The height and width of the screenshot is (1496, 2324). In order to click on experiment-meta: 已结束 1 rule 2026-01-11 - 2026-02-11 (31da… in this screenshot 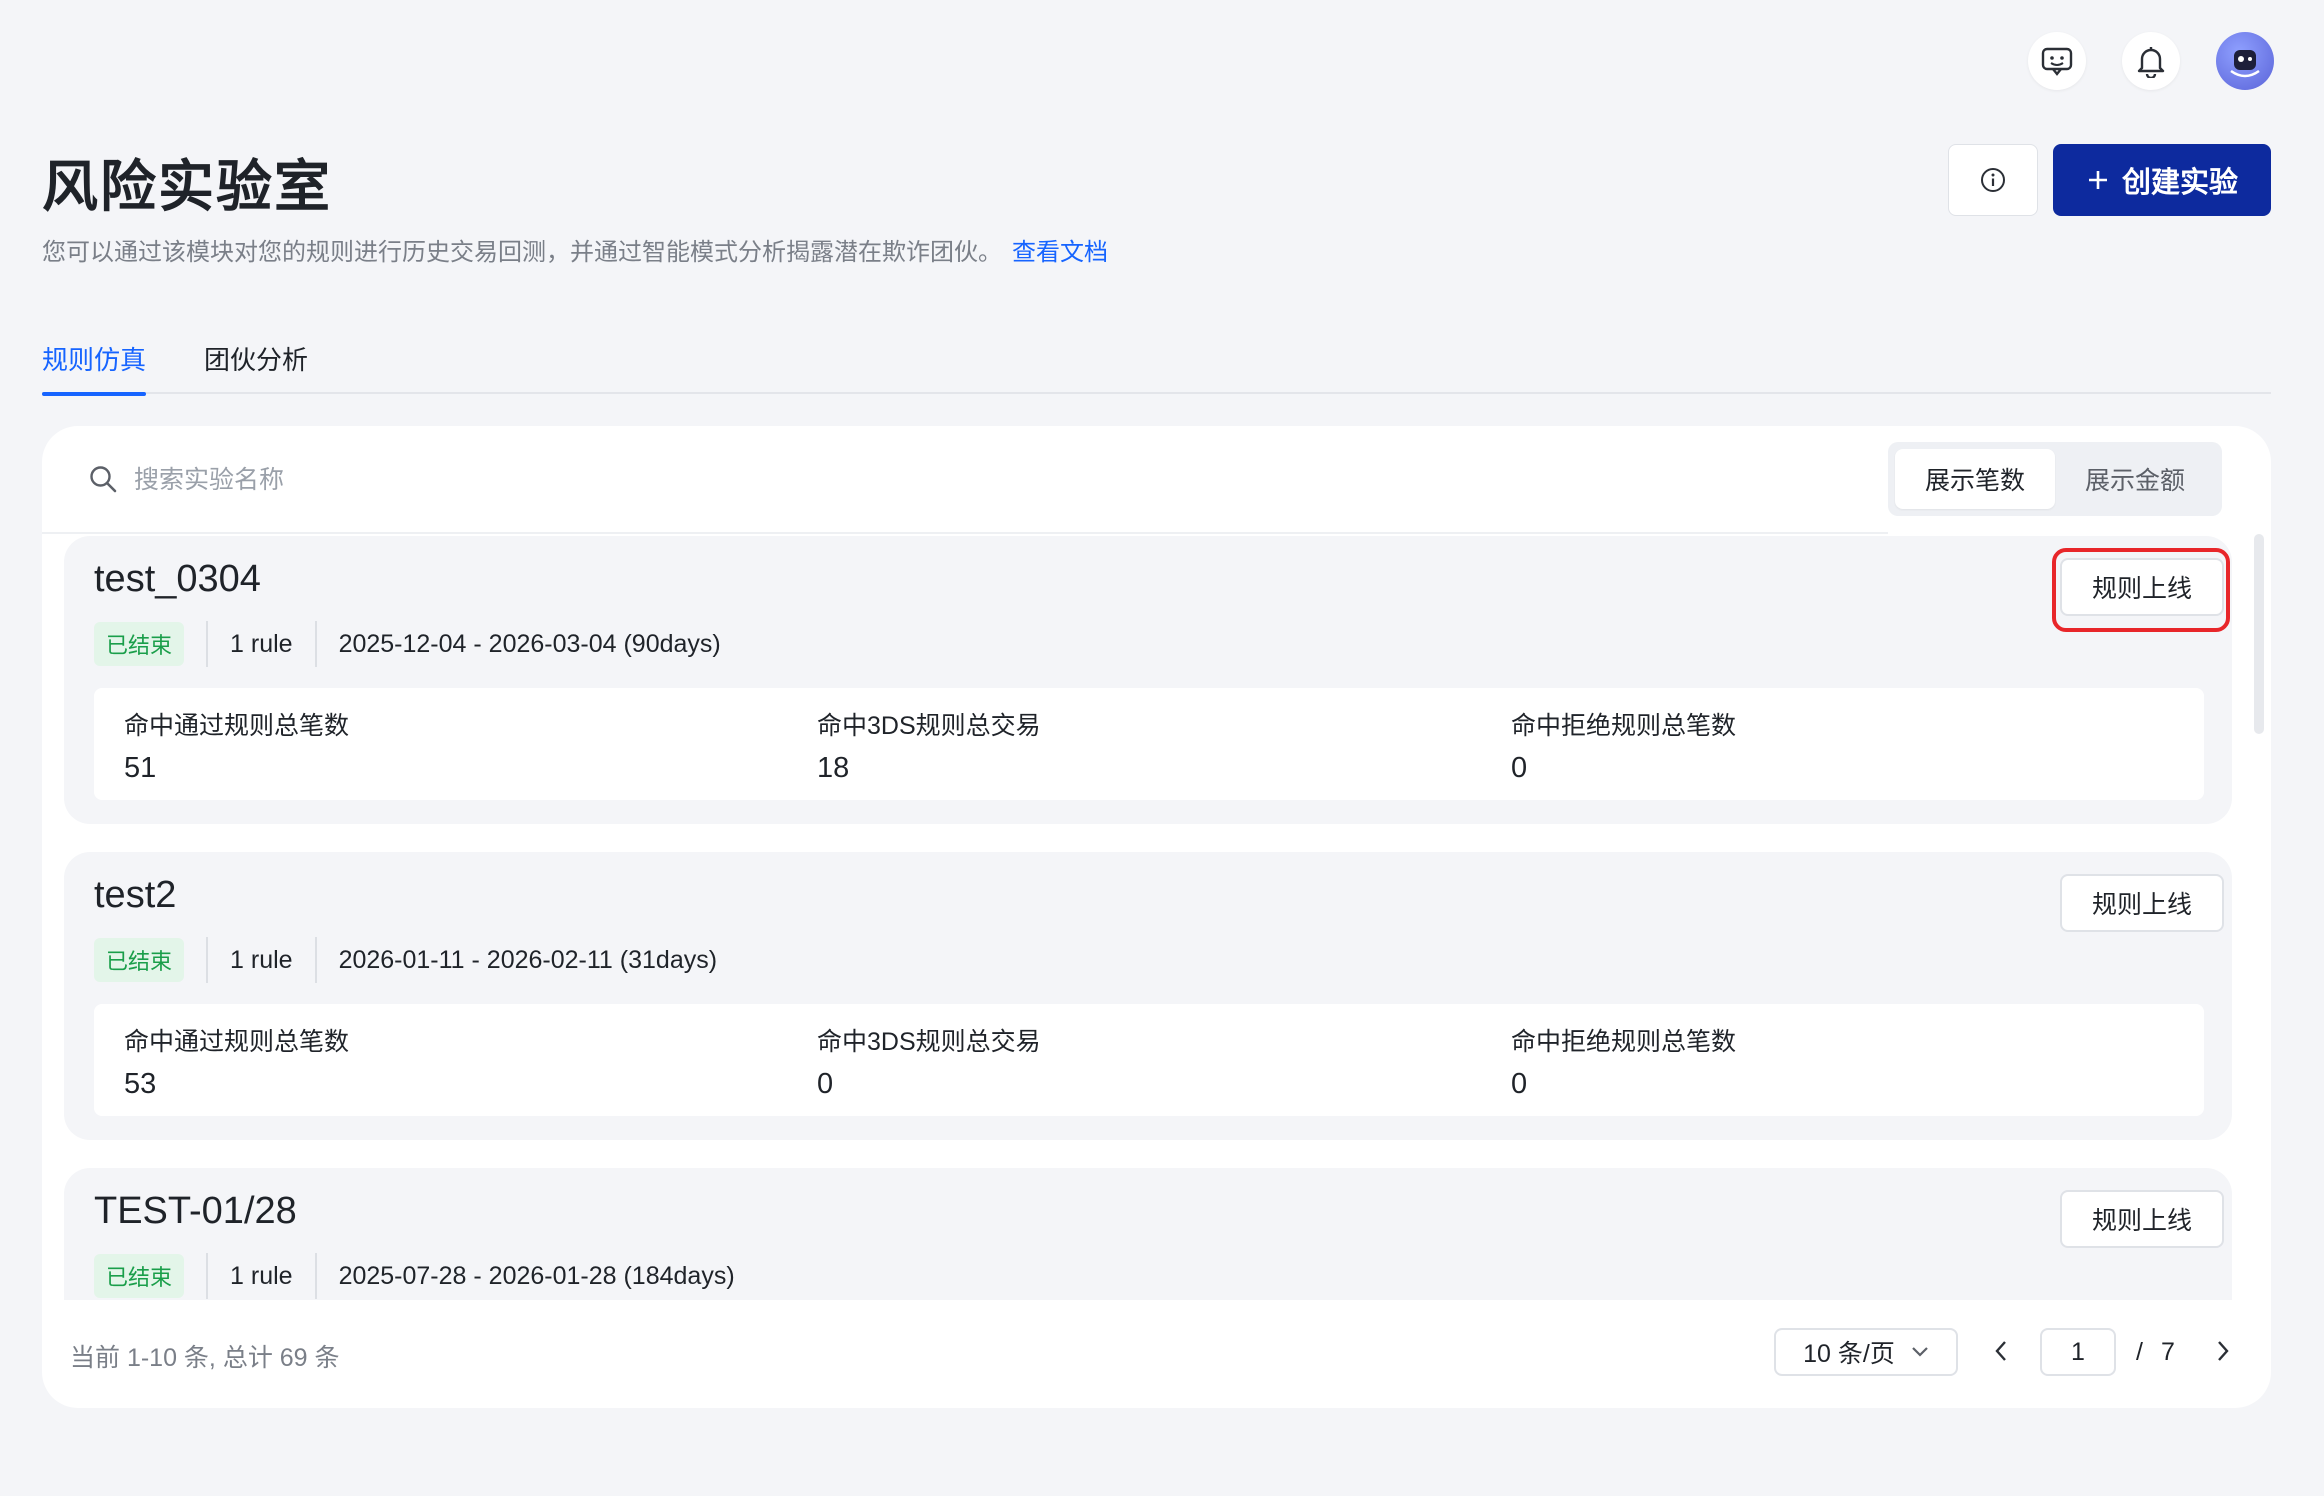, I will do `click(405, 960)`.